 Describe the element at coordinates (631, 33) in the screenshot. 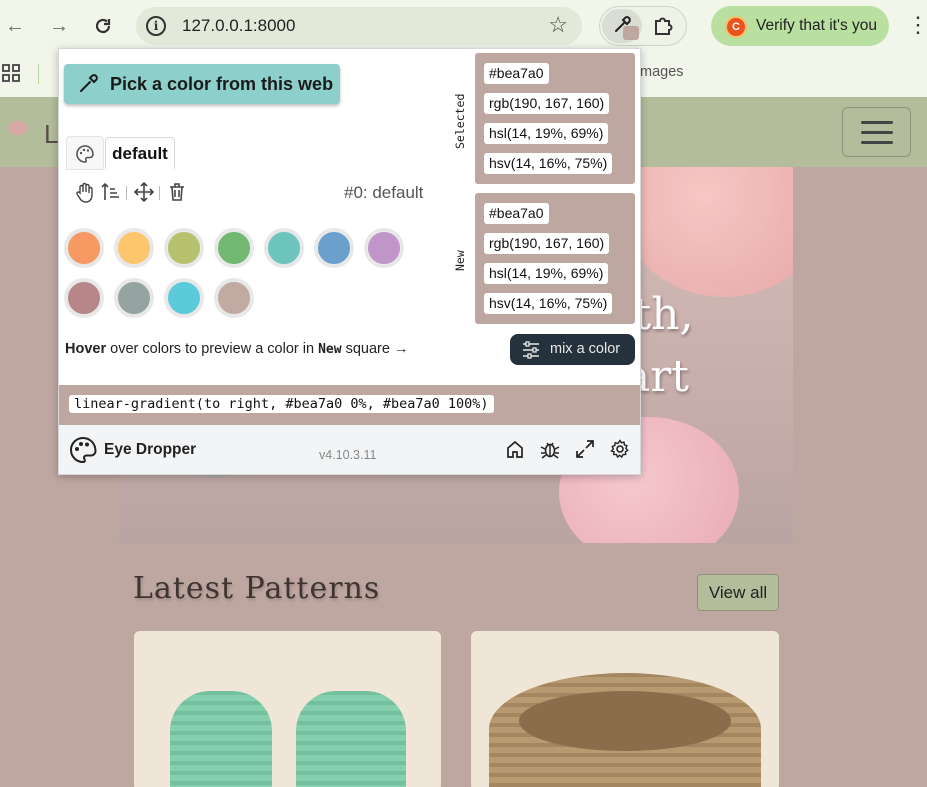

I see `current-color-swatch` at that location.